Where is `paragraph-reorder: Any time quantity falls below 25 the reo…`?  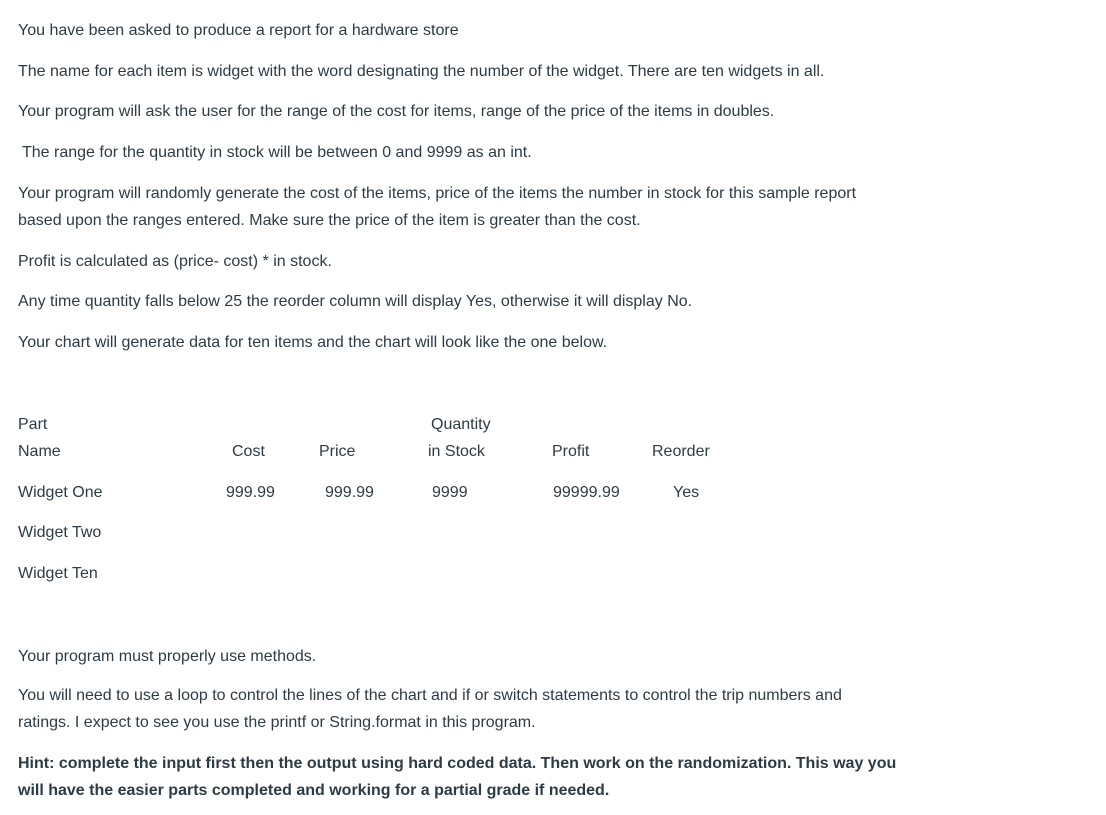
paragraph-reorder: Any time quantity falls below 25 the reo… is located at coordinates (355, 301).